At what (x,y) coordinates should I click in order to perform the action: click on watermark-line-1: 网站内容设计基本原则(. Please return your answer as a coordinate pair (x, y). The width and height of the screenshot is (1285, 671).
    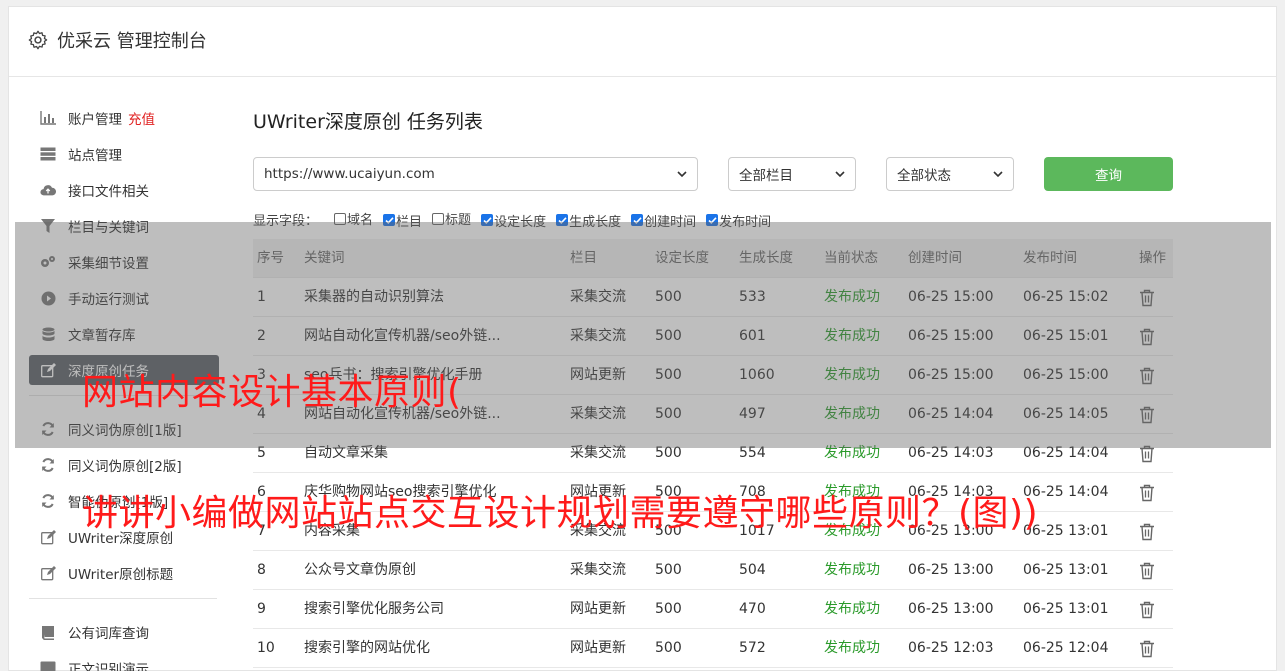
    Looking at the image, I should click on (272, 392).